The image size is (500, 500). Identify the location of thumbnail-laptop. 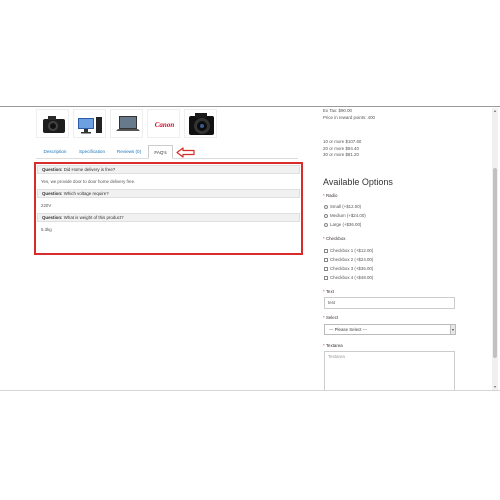
(126, 123).